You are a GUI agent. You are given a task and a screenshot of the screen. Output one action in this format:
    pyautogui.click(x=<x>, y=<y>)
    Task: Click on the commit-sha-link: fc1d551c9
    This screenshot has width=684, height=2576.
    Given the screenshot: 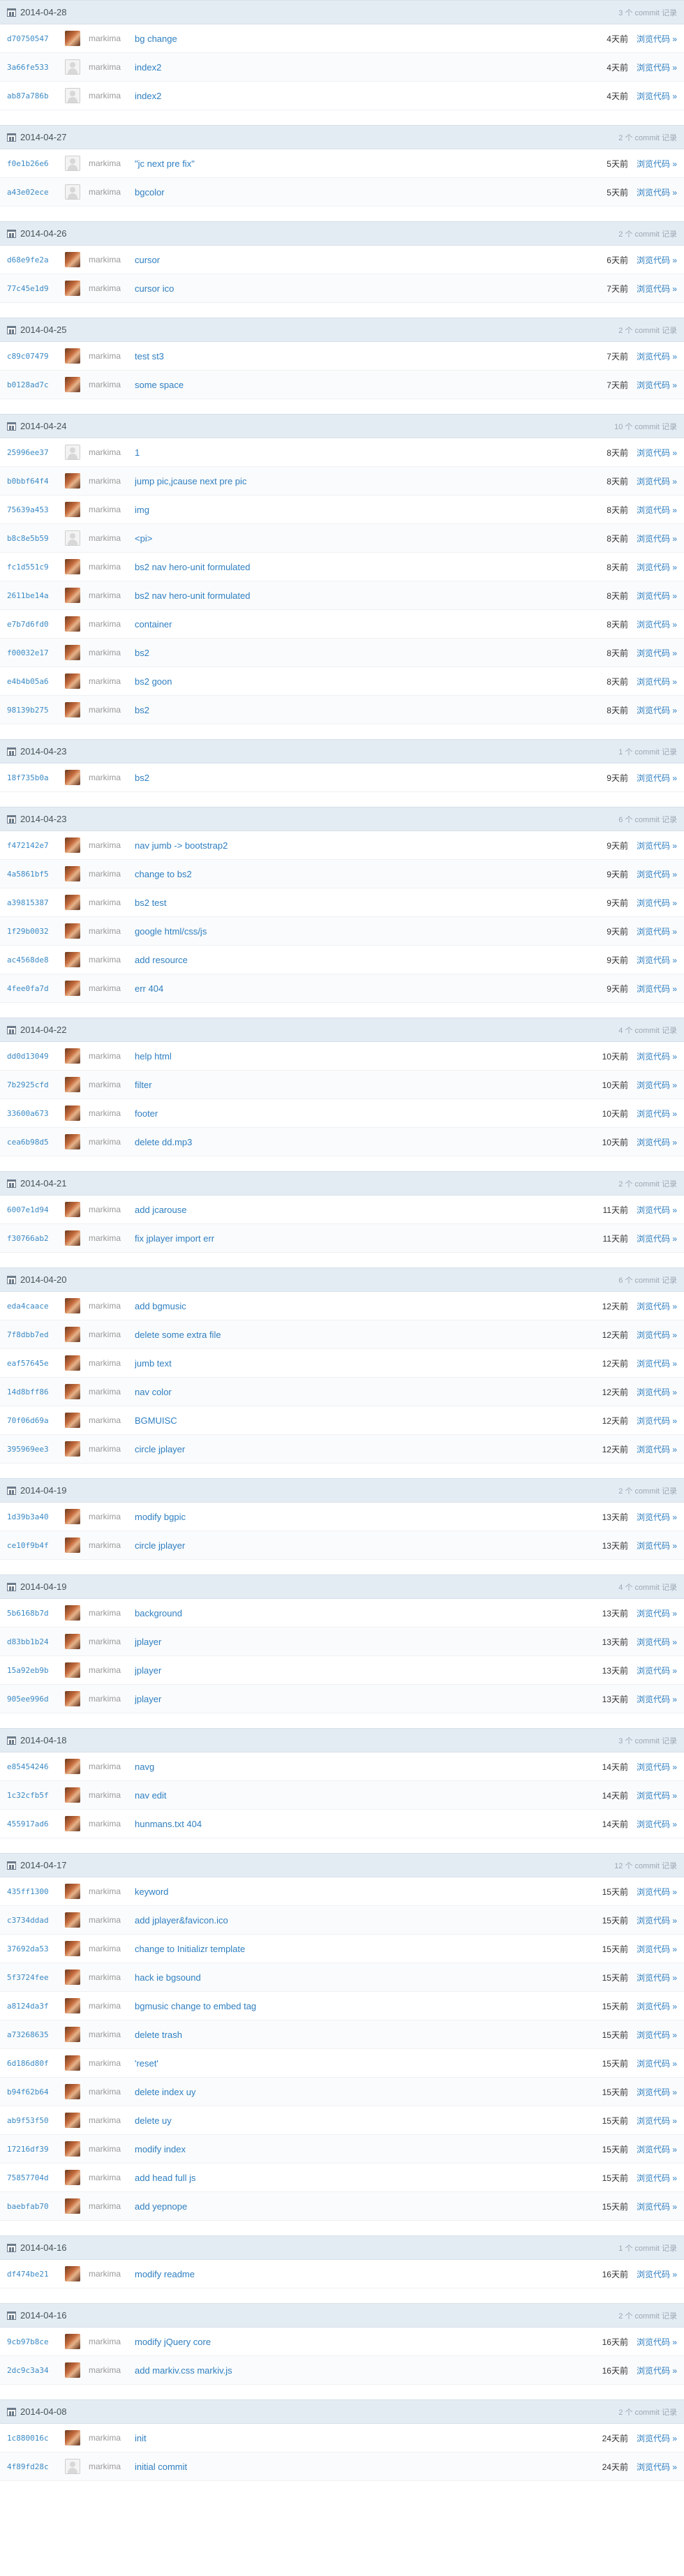 What is the action you would take?
    pyautogui.click(x=36, y=567)
    